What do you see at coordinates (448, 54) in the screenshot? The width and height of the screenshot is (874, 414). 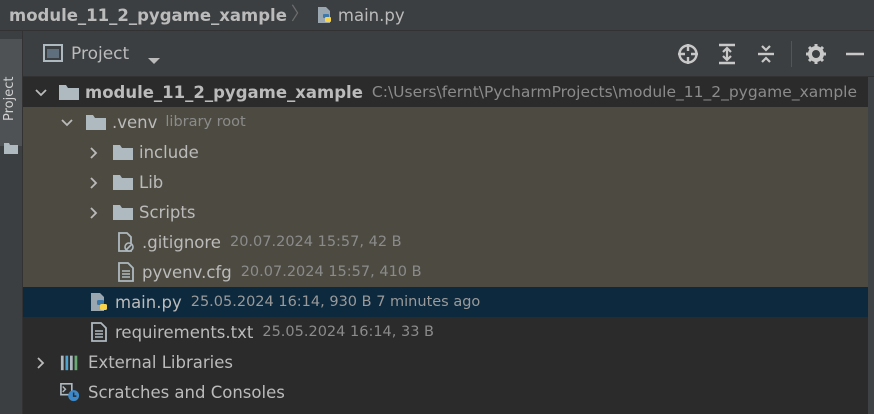 I see `project-tool-window-header: Project` at bounding box center [448, 54].